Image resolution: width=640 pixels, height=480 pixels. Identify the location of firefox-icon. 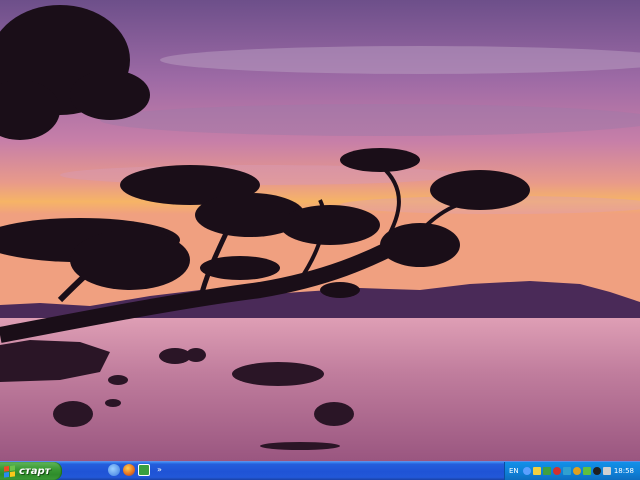
(129, 470).